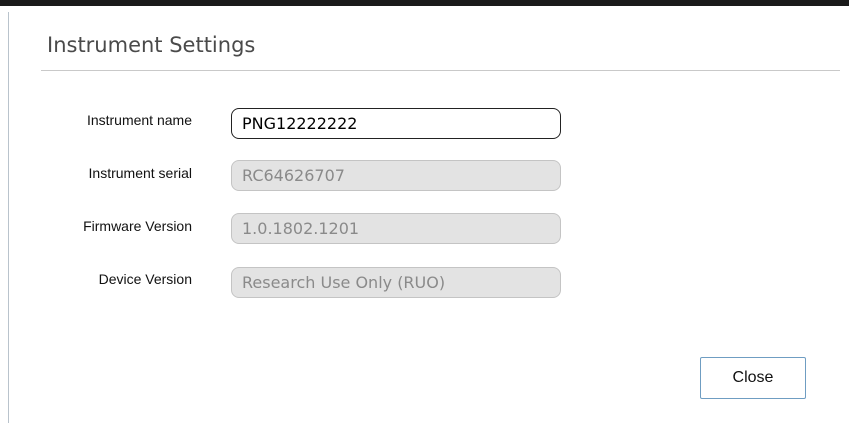 This screenshot has width=849, height=423. Describe the element at coordinates (396, 282) in the screenshot. I see `device-version-field: Research Use Only (RUO)` at that location.